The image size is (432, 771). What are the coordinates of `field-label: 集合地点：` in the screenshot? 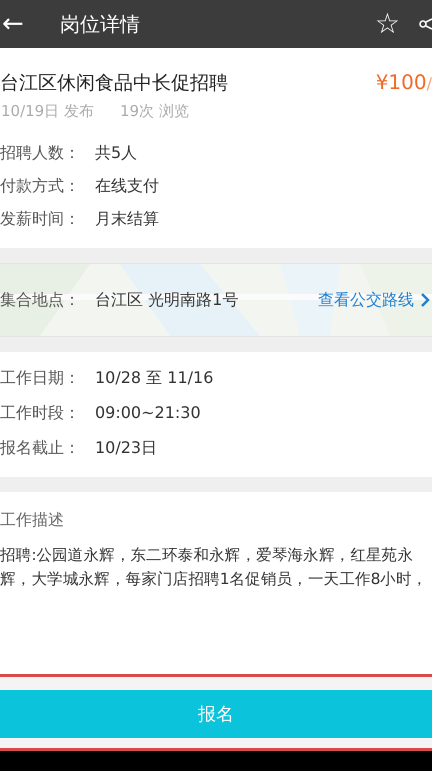 It's located at (40, 300).